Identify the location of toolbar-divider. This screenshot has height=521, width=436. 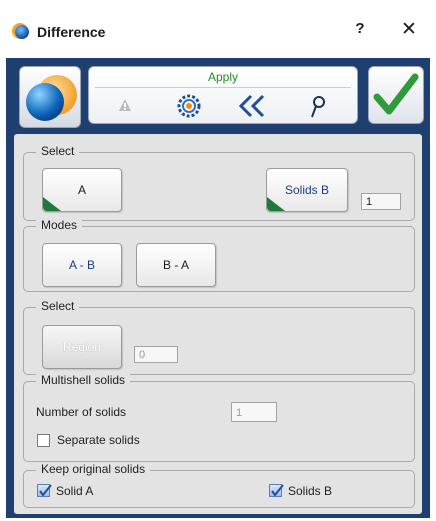
(223, 87).